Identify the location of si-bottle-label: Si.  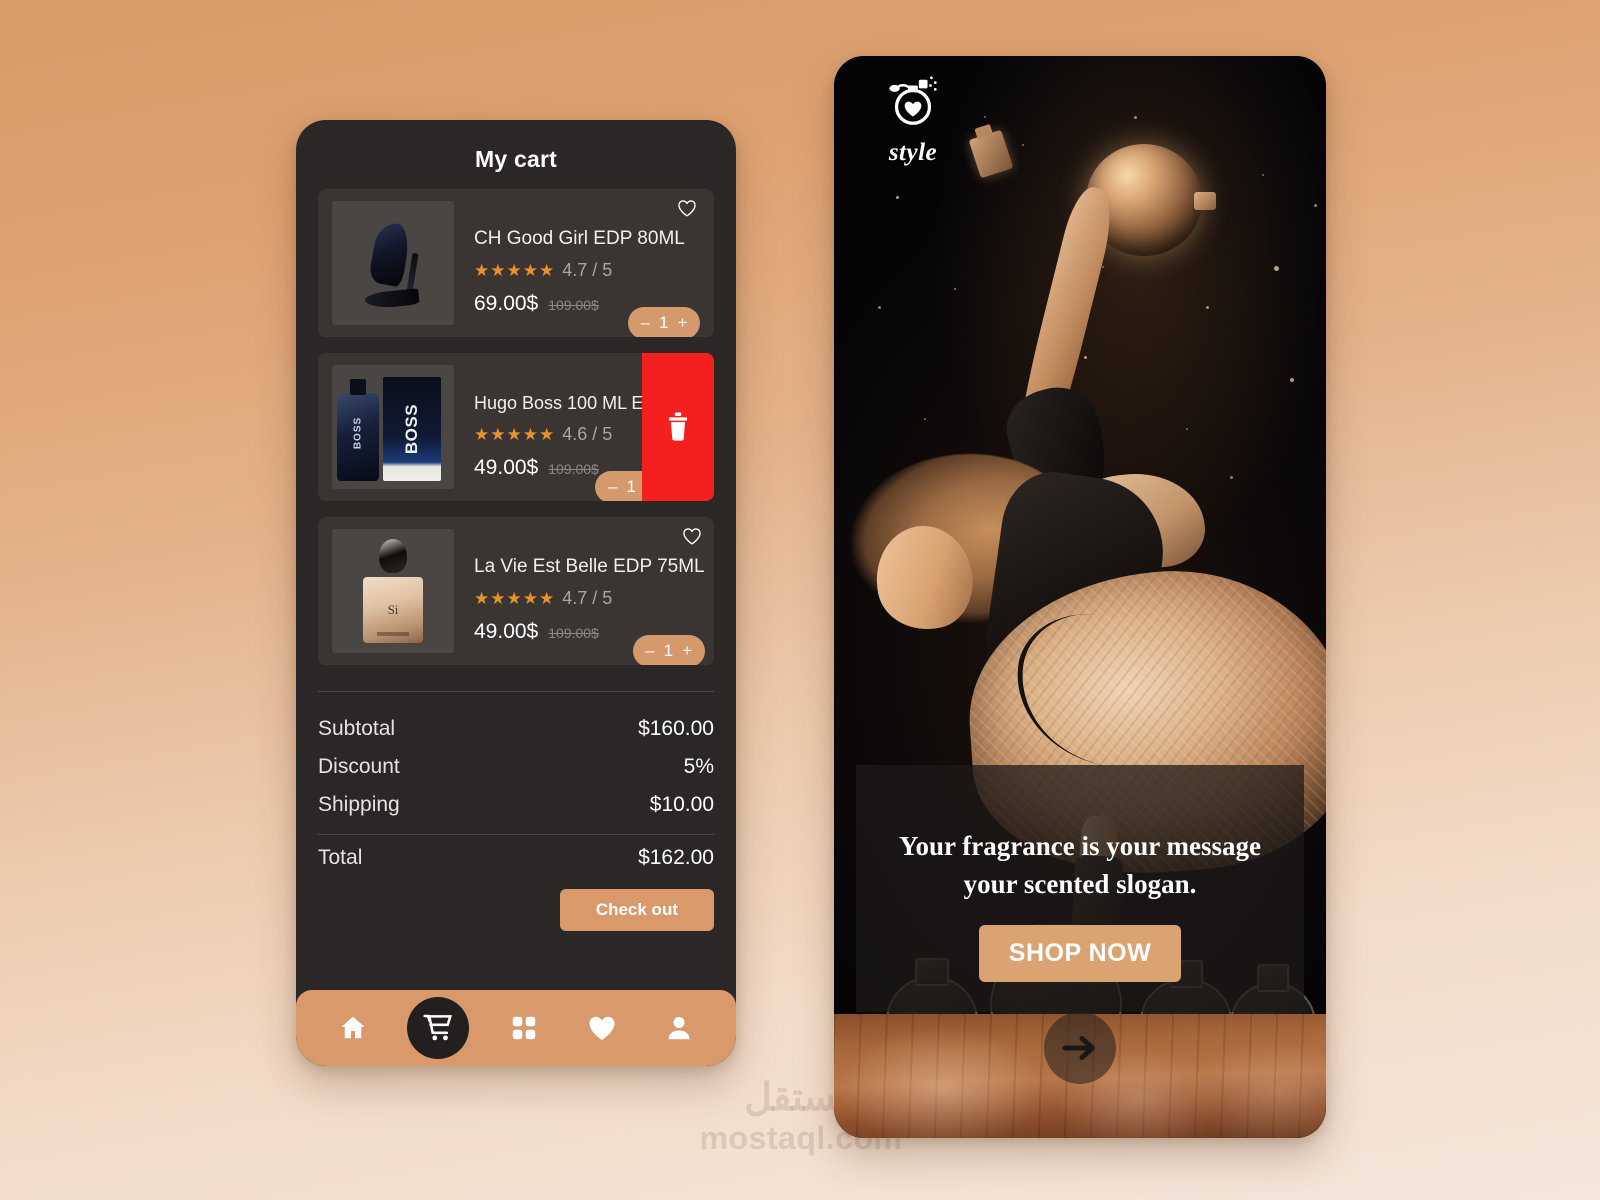
(393, 609).